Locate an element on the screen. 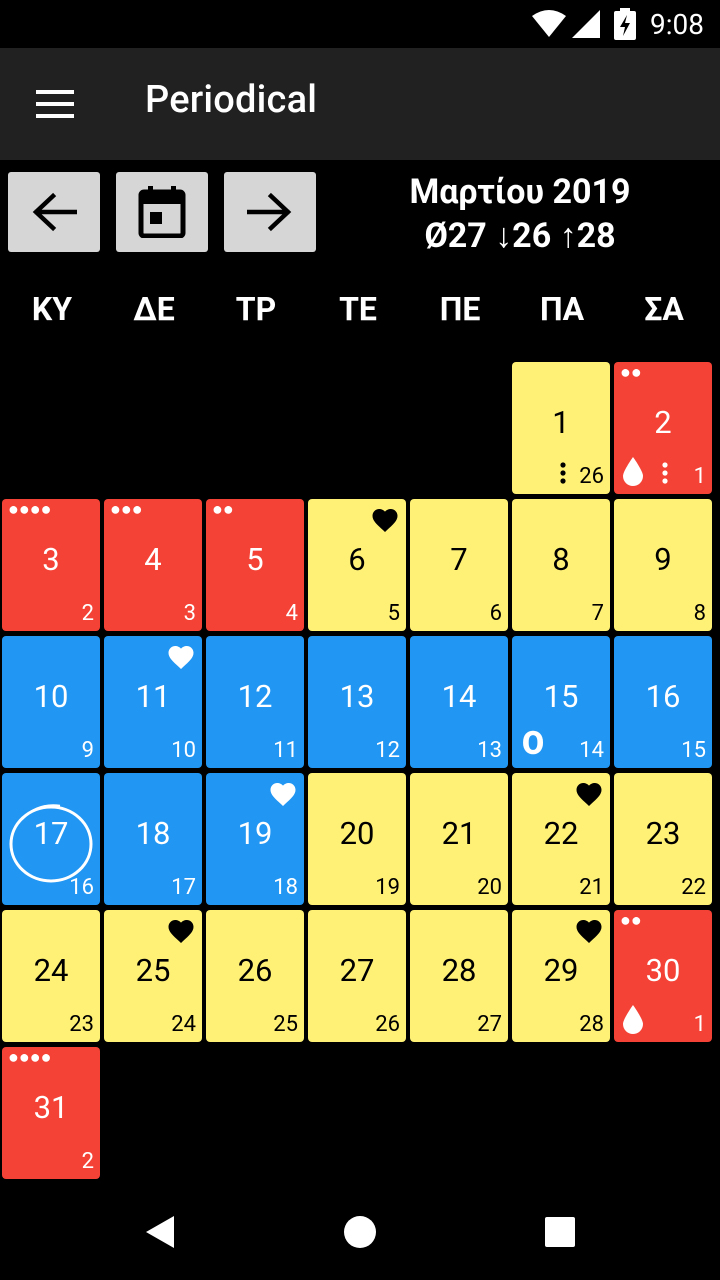 This screenshot has width=720, height=1280. day-number: 11 is located at coordinates (153, 696).